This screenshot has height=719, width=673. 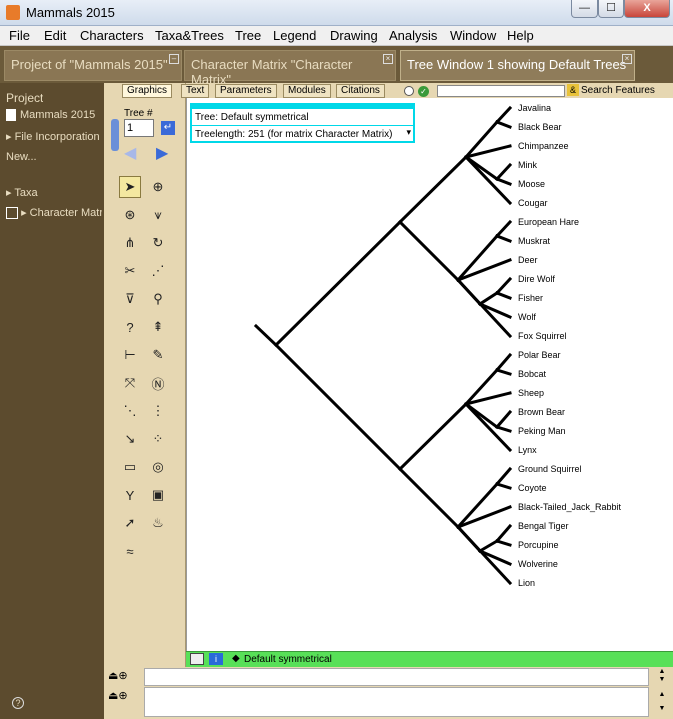 I want to click on table-icon, so click(x=197, y=659).